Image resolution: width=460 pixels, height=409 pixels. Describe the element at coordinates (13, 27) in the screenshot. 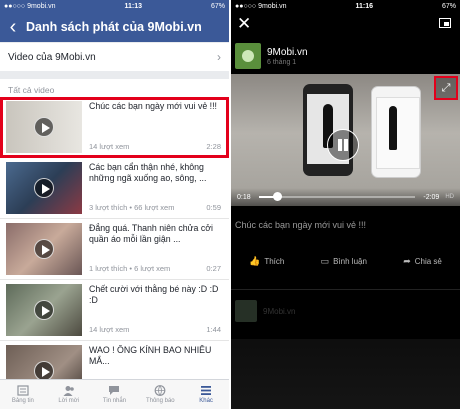

I see `back-chevron-icon: ‹` at that location.